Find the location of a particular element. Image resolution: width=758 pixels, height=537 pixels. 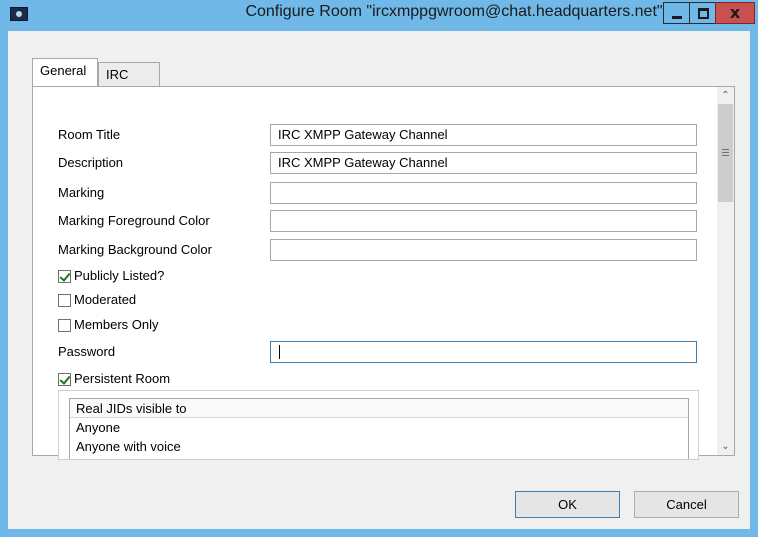

description-field: IRC XMPP Gateway Channel is located at coordinates (483, 163).